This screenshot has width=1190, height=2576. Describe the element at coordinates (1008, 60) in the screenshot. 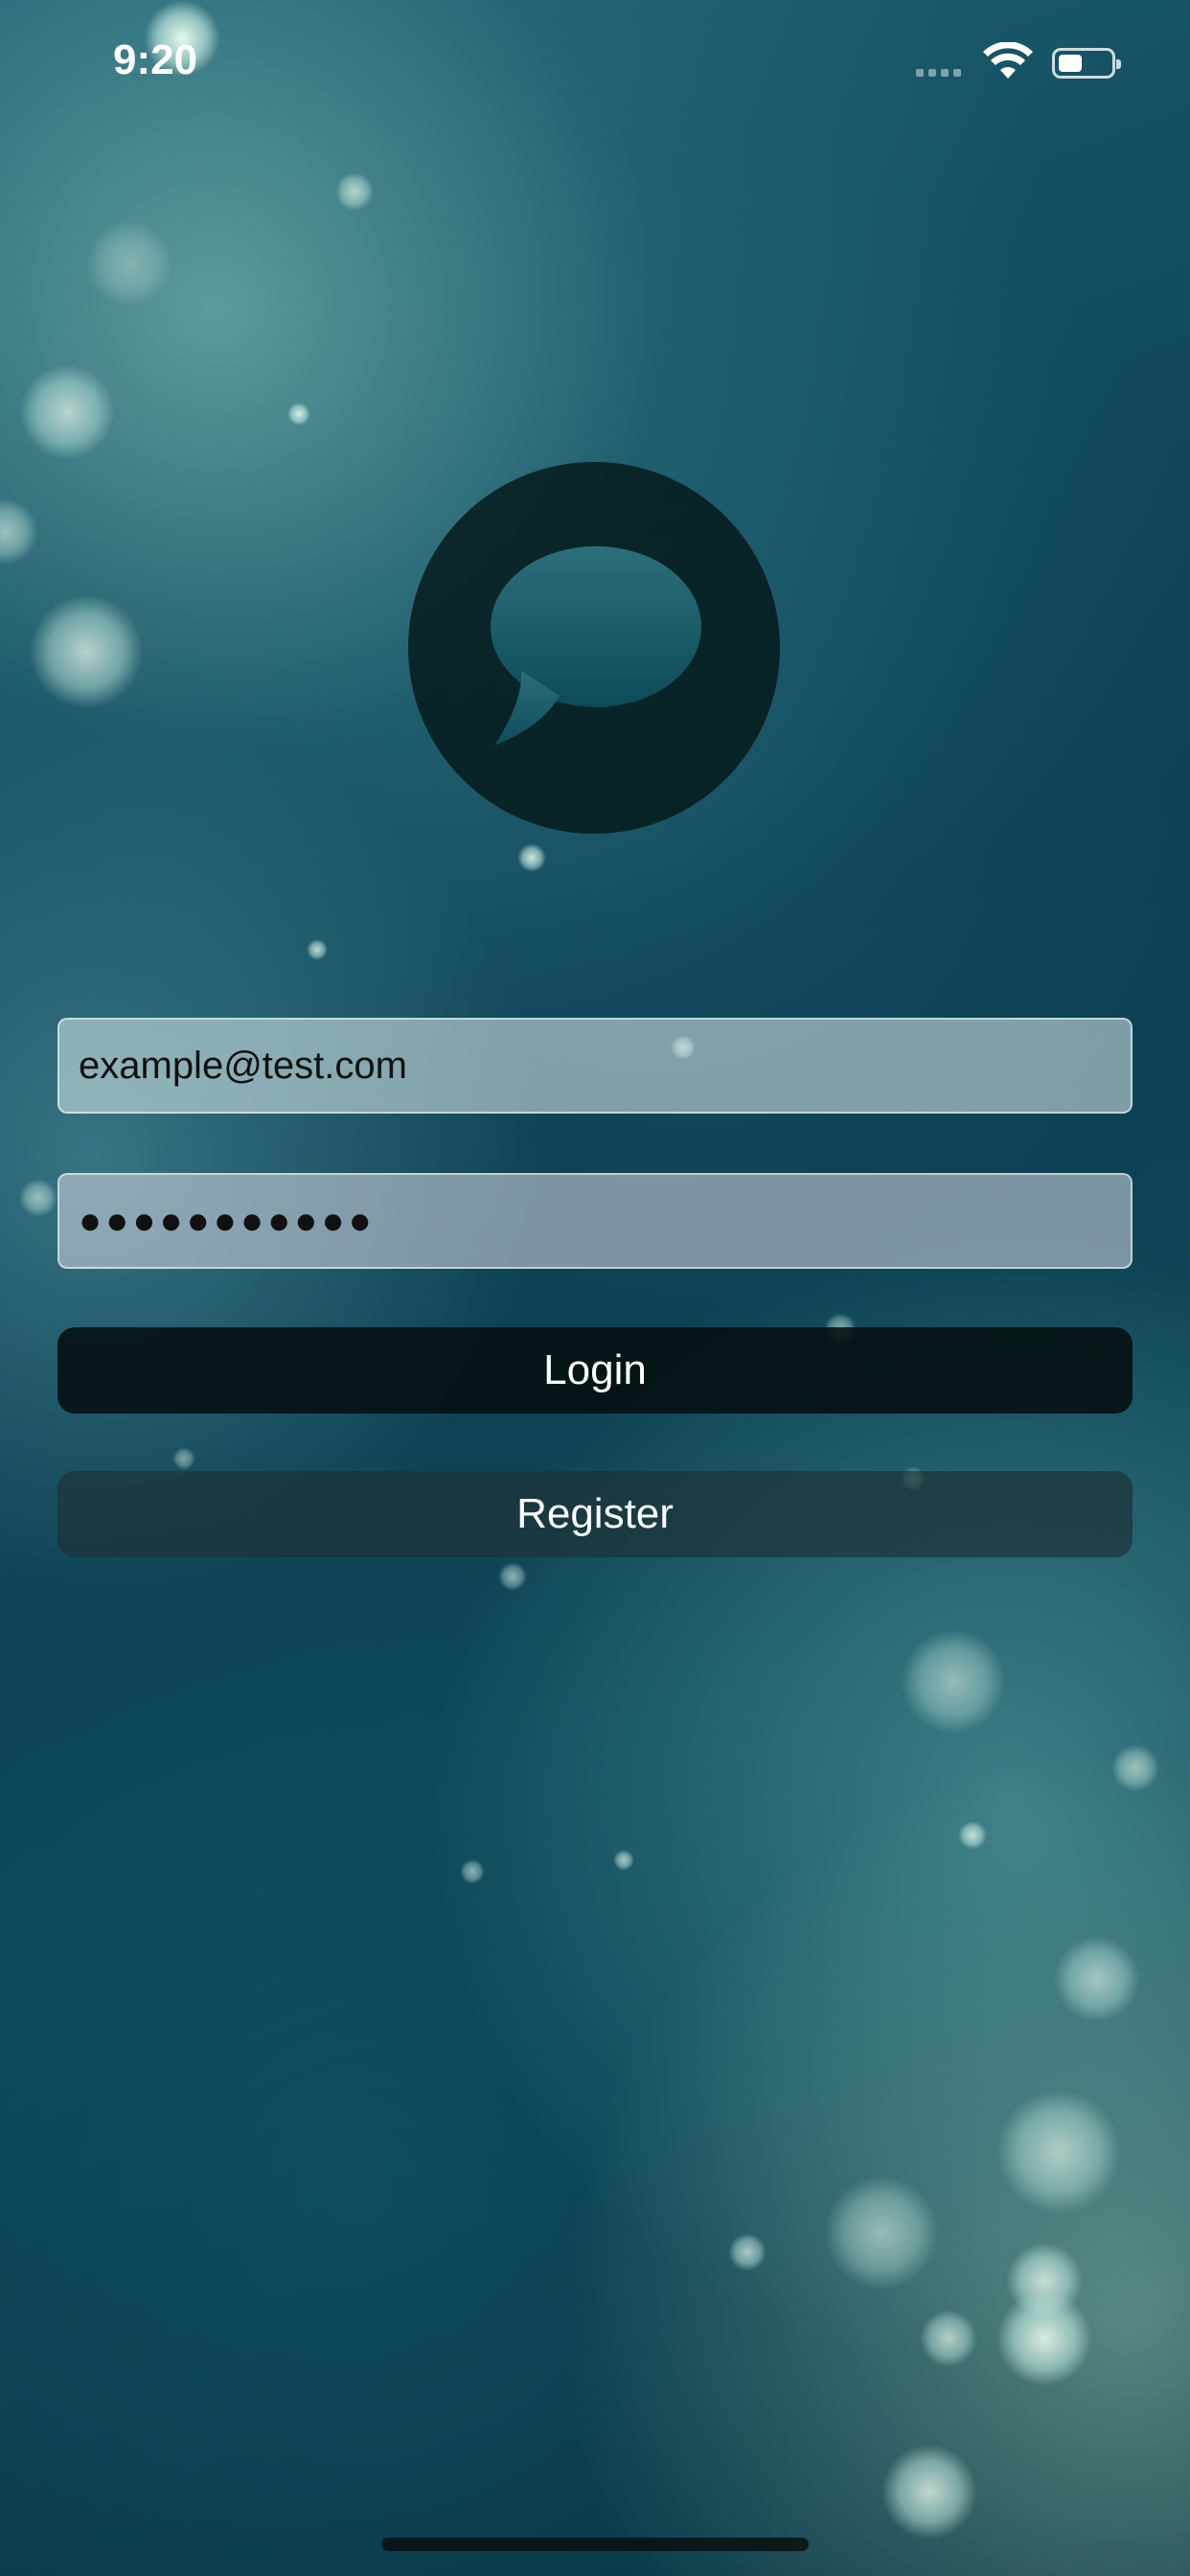

I see `wifi-icon` at that location.